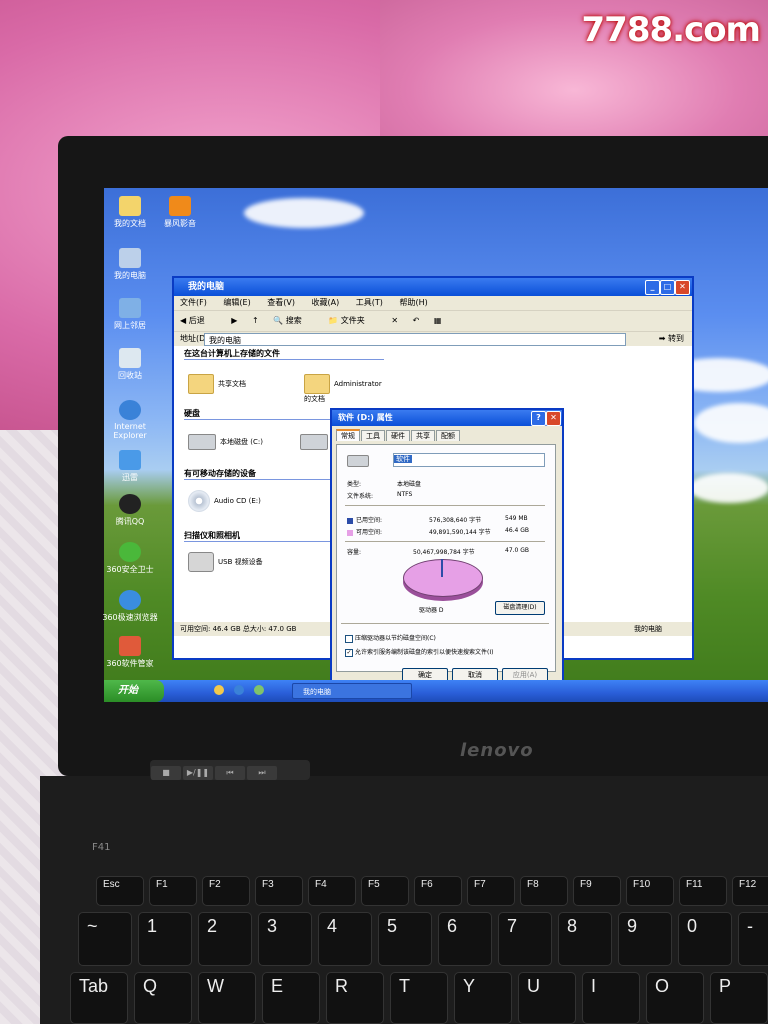 The image size is (768, 1024). What do you see at coordinates (373, 435) in the screenshot?
I see `tab-tools: 工具` at bounding box center [373, 435].